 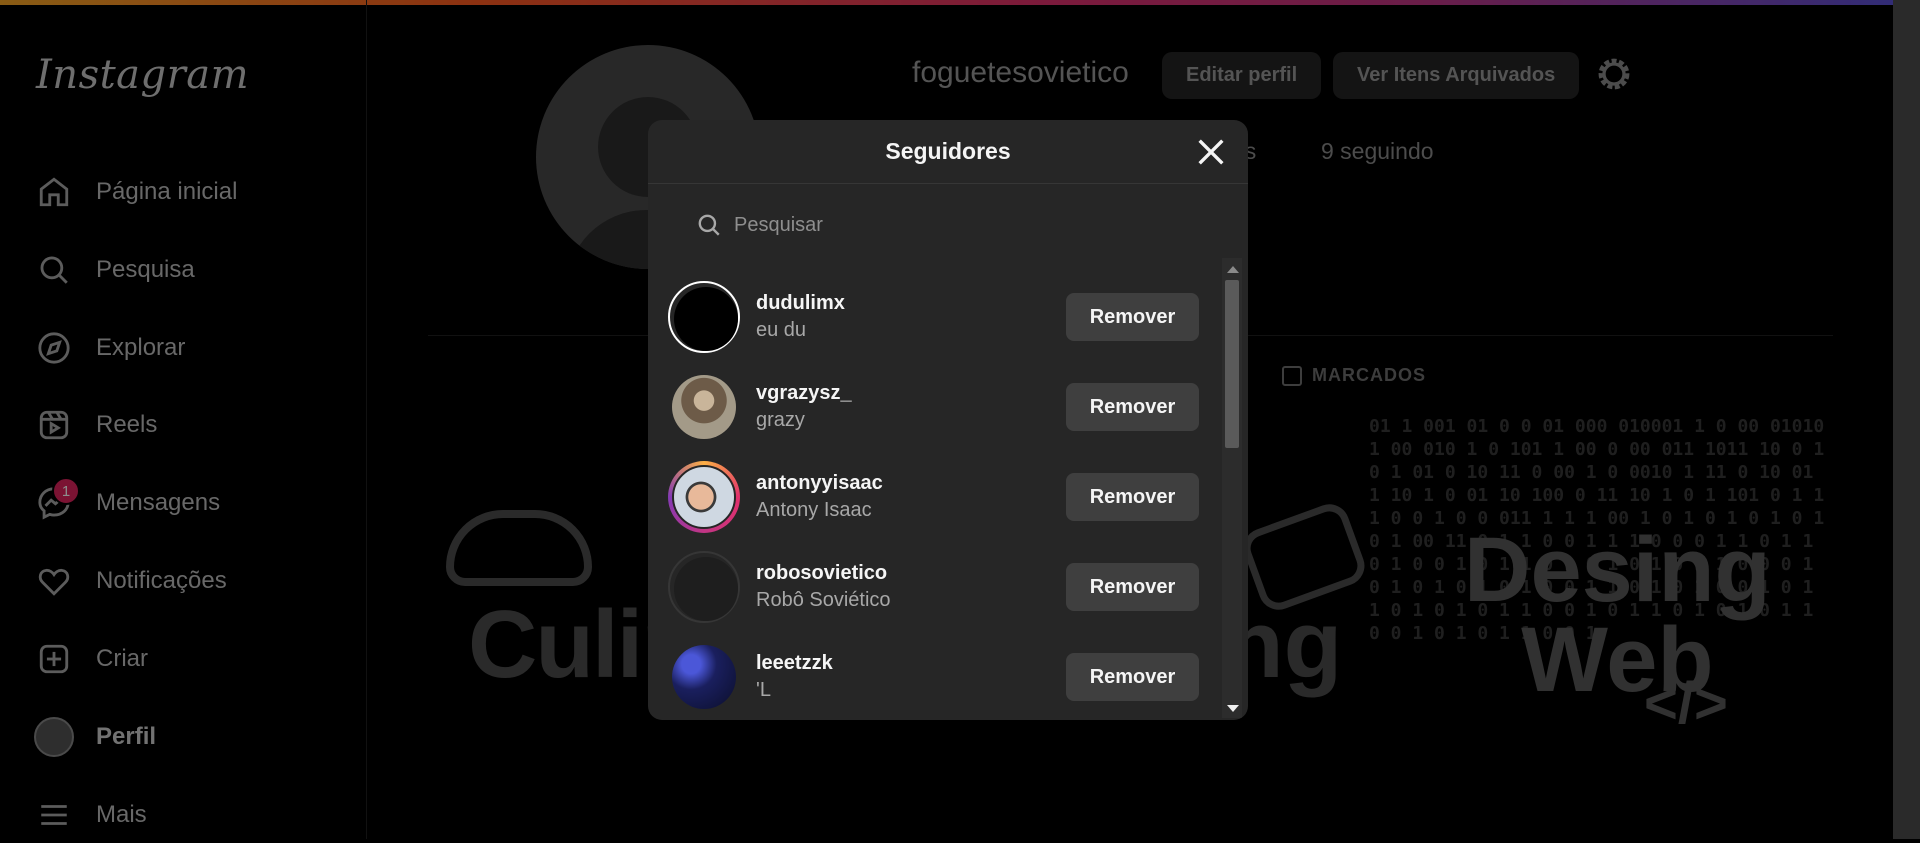 What do you see at coordinates (1232, 488) in the screenshot?
I see `list-scrollbar` at bounding box center [1232, 488].